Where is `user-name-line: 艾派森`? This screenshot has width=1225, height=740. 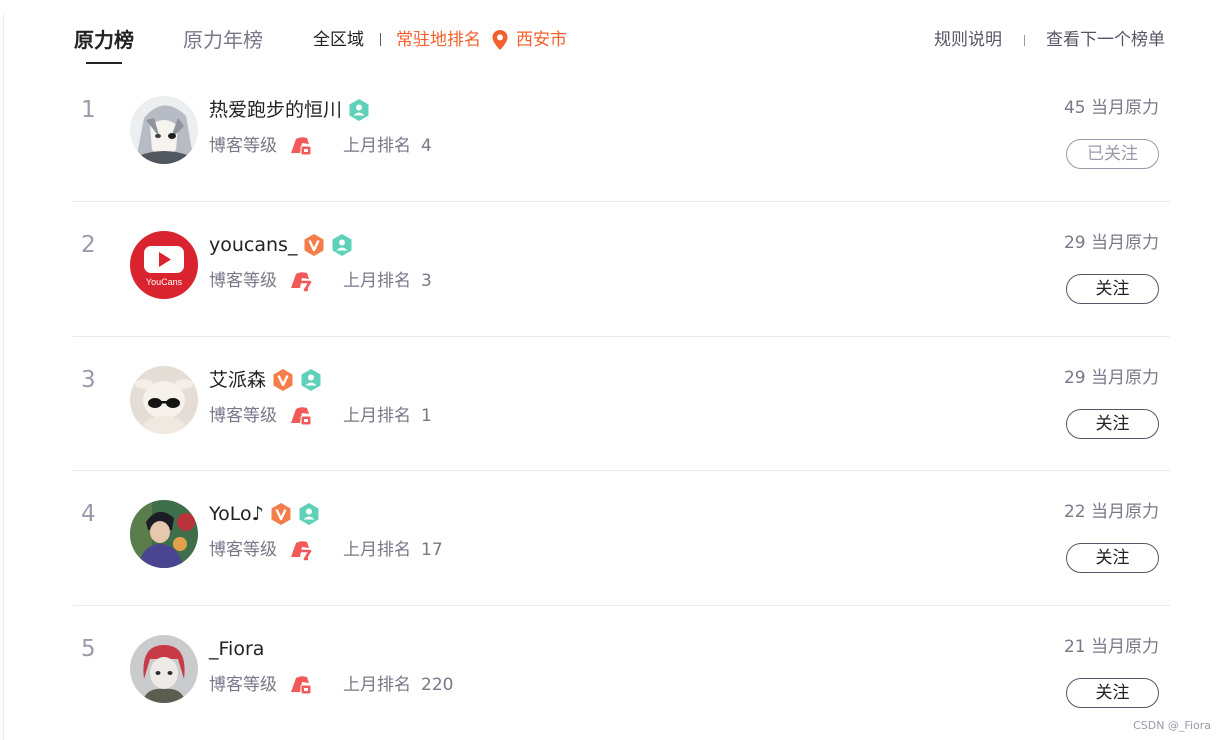
user-name-line: 艾派森 is located at coordinates (265, 380).